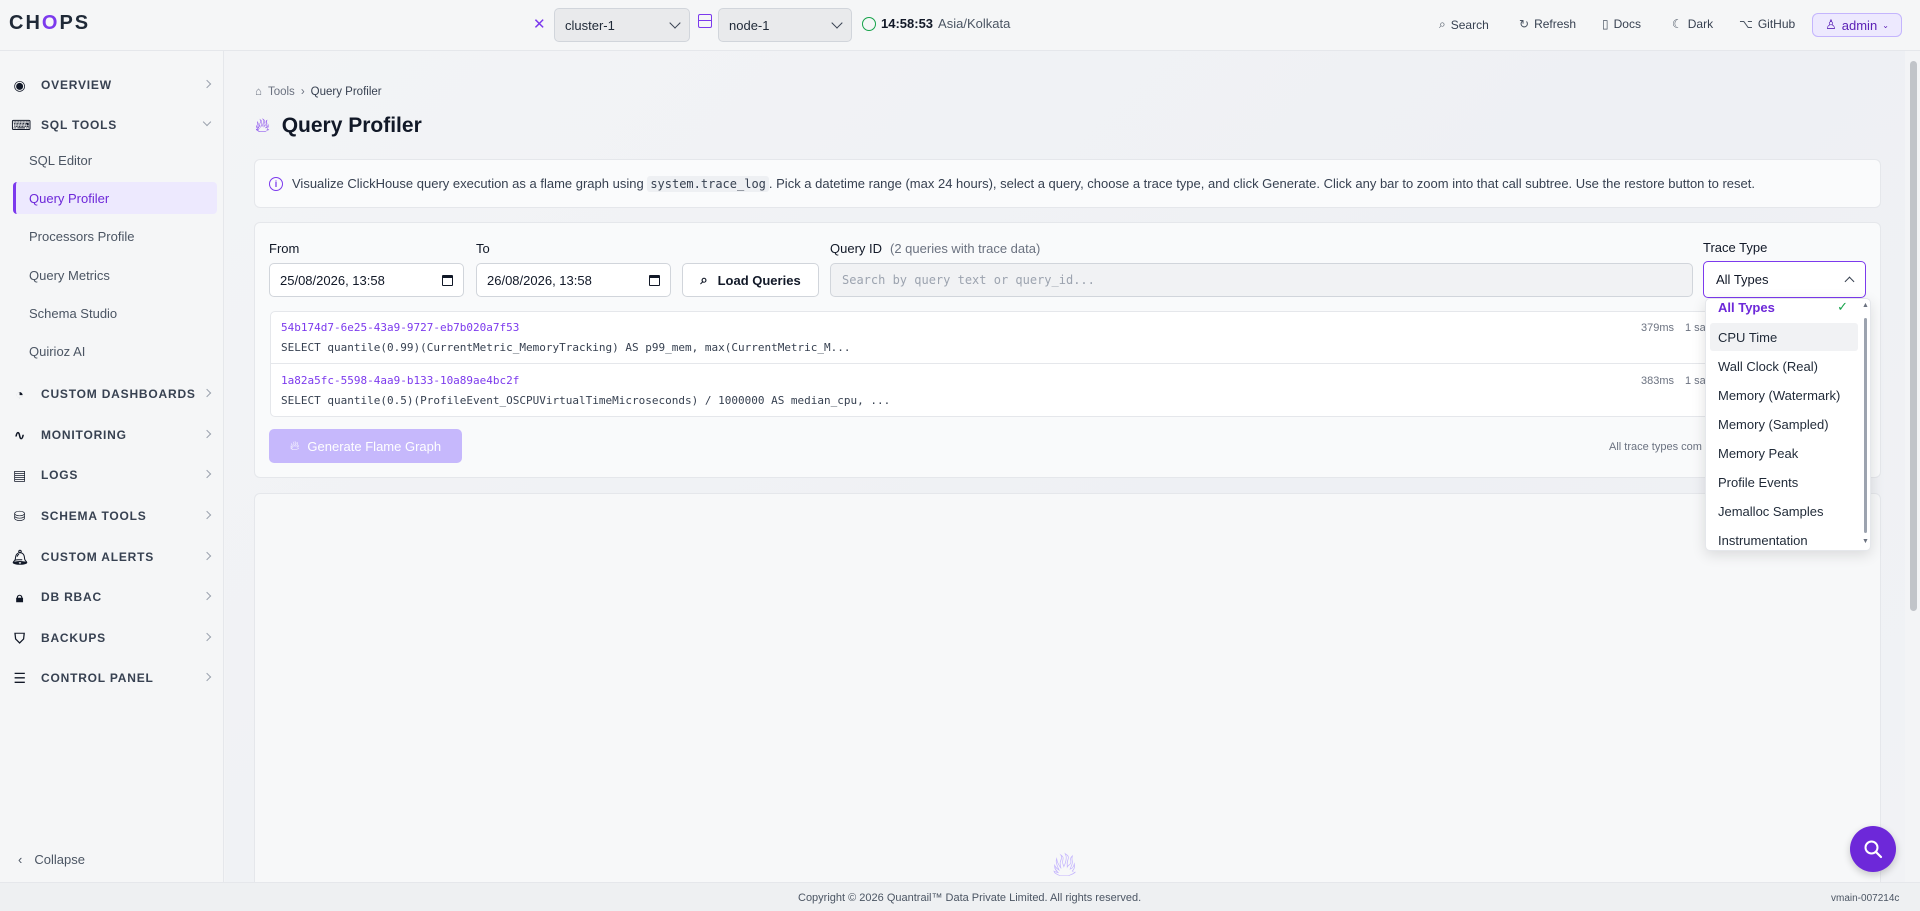 Image resolution: width=1920 pixels, height=911 pixels. I want to click on sidebar-item-sql-editor: SQL Editor, so click(115, 160).